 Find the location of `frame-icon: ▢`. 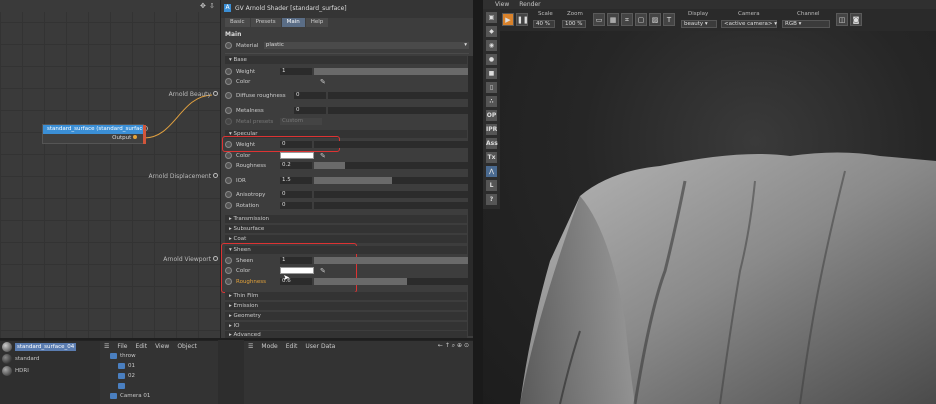

frame-icon: ▢ is located at coordinates (641, 19).